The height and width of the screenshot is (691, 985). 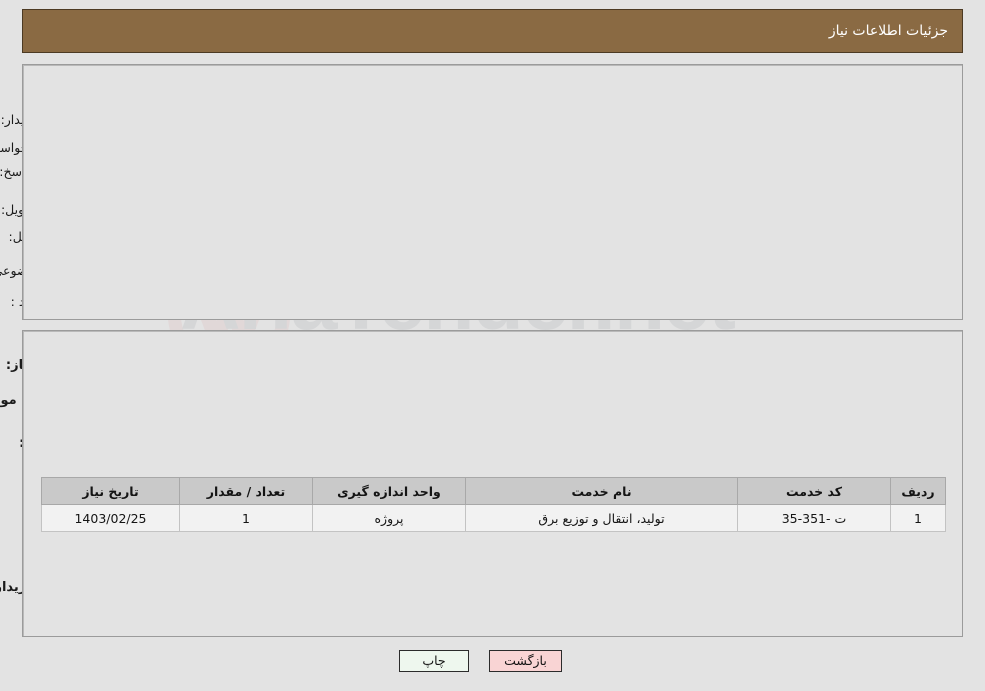 I want to click on col-radif: ردیف, so click(x=918, y=491).